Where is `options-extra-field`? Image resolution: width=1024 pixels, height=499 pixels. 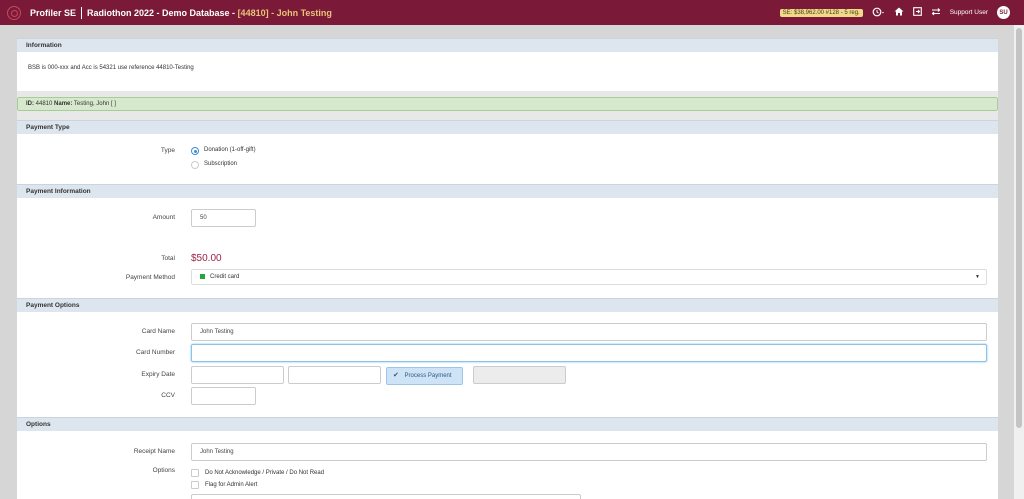 options-extra-field is located at coordinates (386, 496).